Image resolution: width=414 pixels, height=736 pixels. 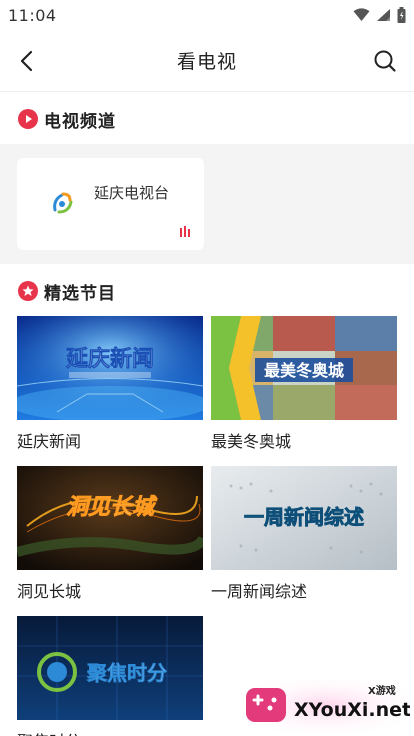 I want to click on app-header: 看电视, so click(x=207, y=61).